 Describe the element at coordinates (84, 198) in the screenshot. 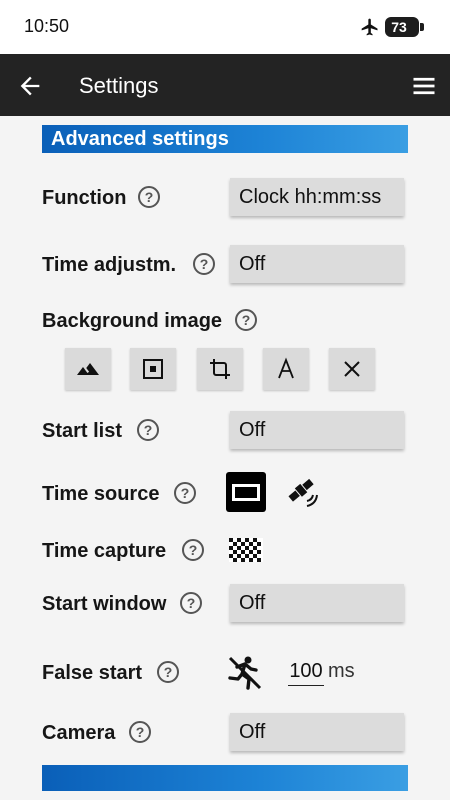

I see `function-label: Function` at that location.